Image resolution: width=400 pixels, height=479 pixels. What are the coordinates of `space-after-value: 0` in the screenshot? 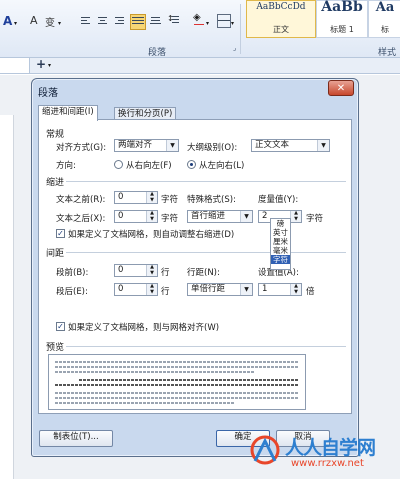 It's located at (121, 289).